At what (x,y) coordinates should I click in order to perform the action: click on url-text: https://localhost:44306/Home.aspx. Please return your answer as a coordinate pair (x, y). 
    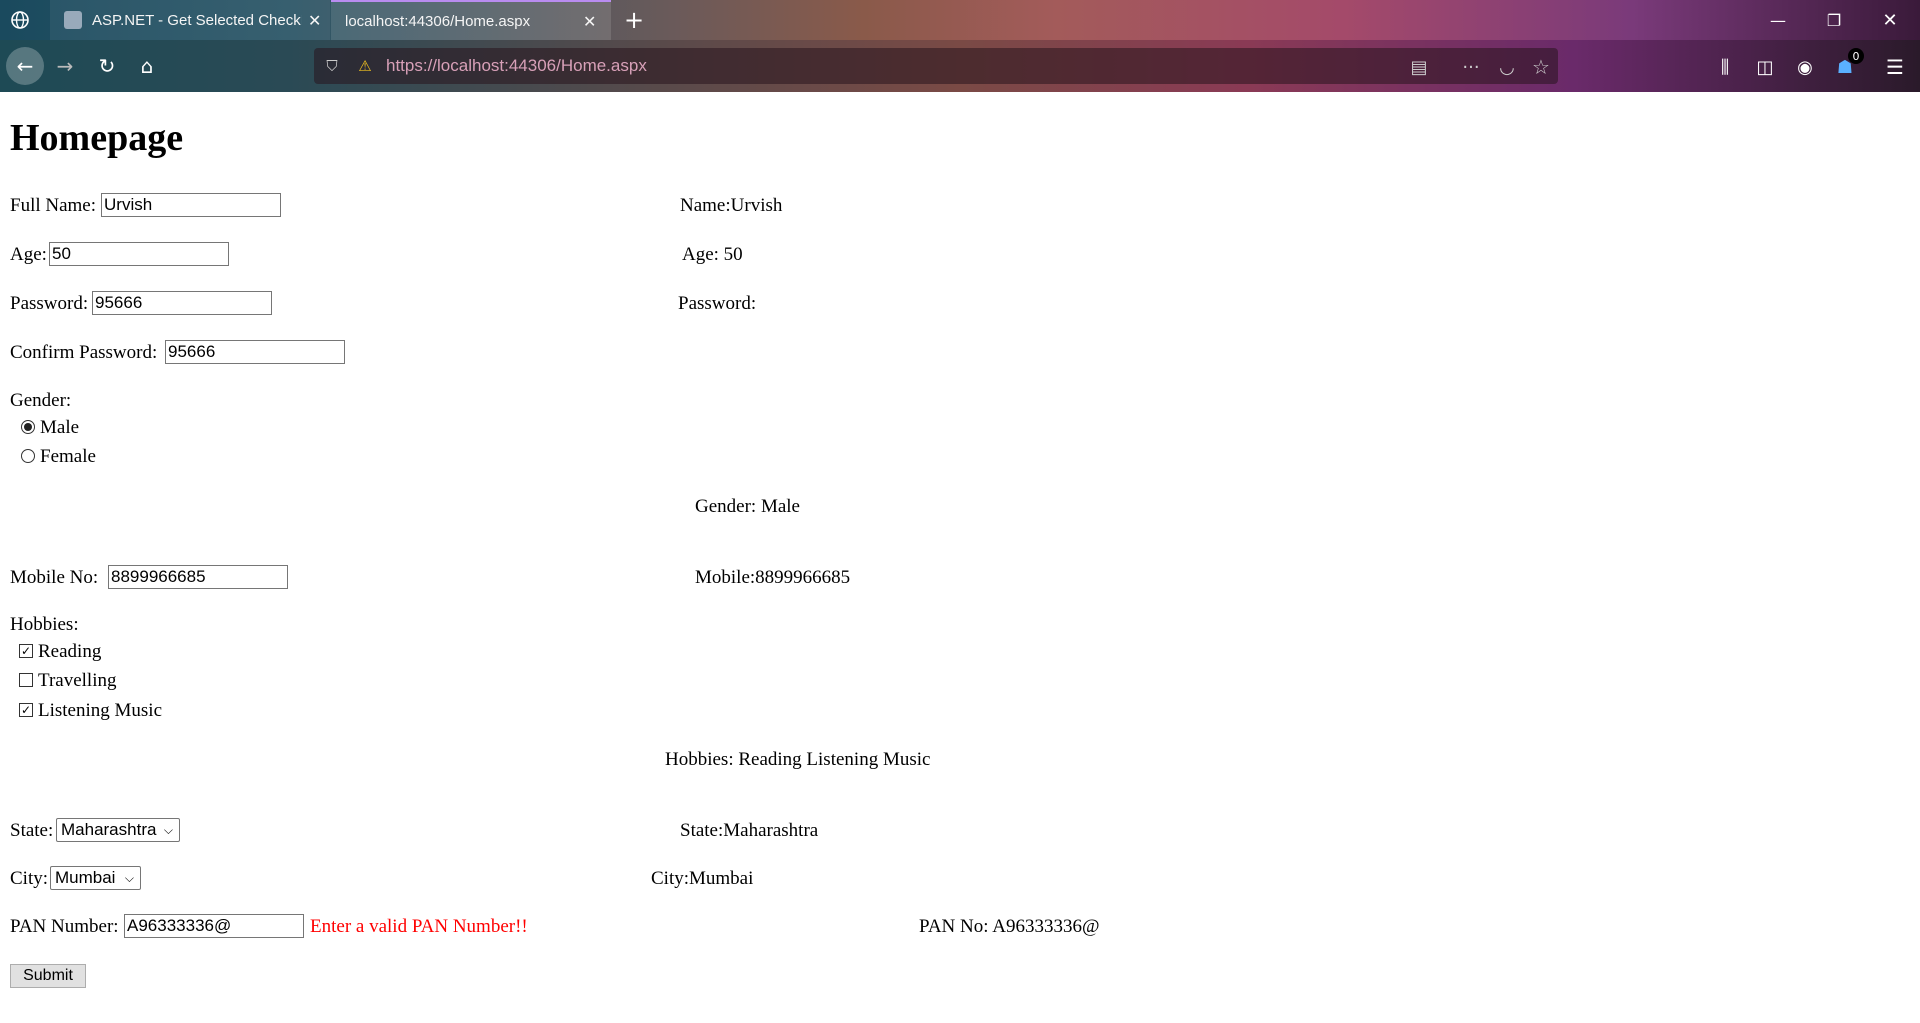
    Looking at the image, I should click on (516, 66).